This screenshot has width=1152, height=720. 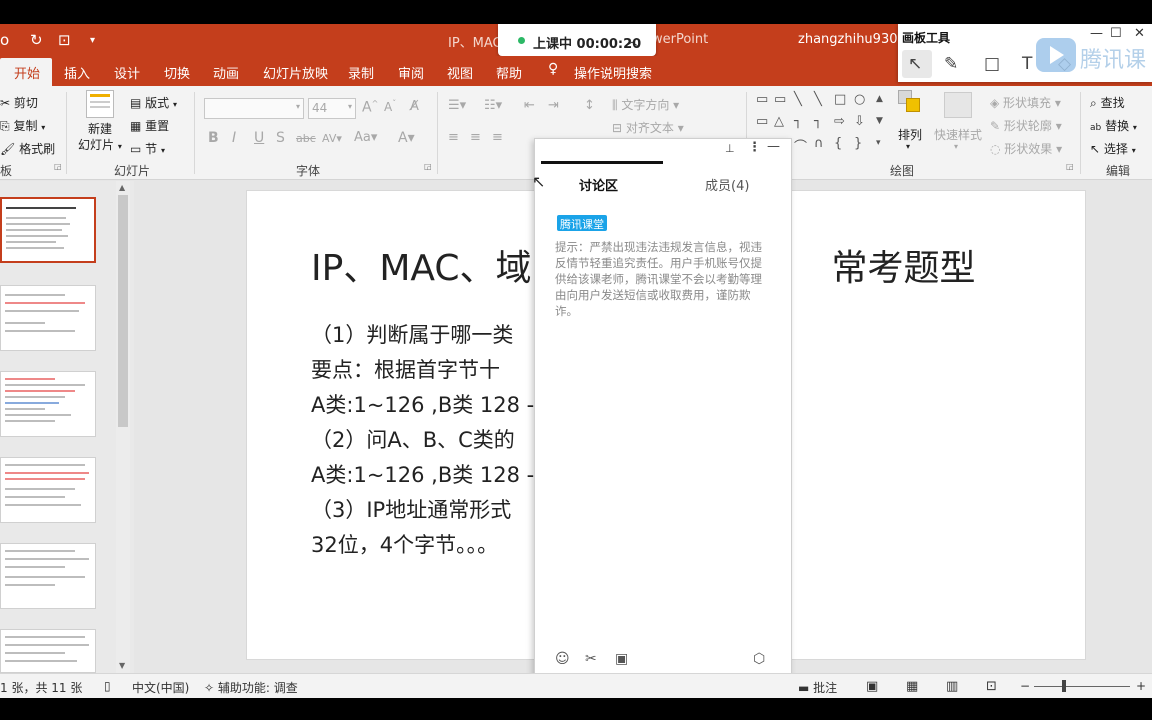 What do you see at coordinates (100, 128) in the screenshot?
I see `new-slide-button: 新建` at bounding box center [100, 128].